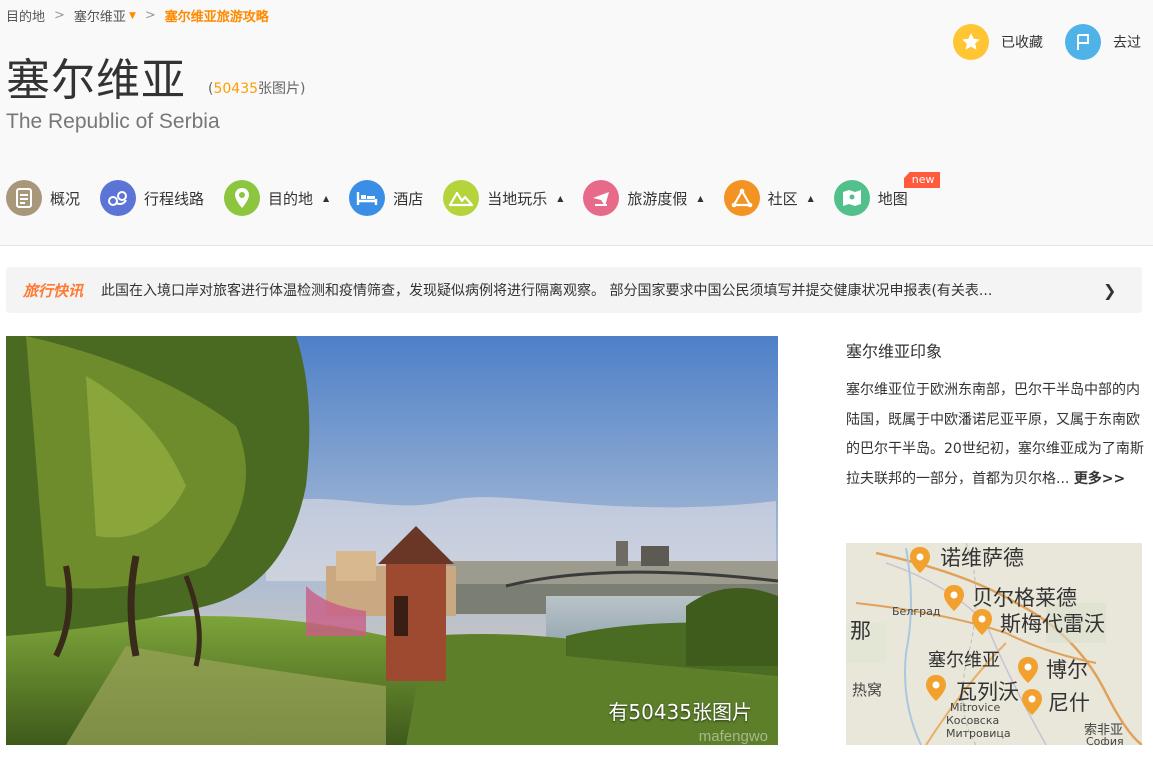 The image size is (1153, 767). What do you see at coordinates (987, 692) in the screenshot?
I see `map-pin-label: 瓦列沃` at bounding box center [987, 692].